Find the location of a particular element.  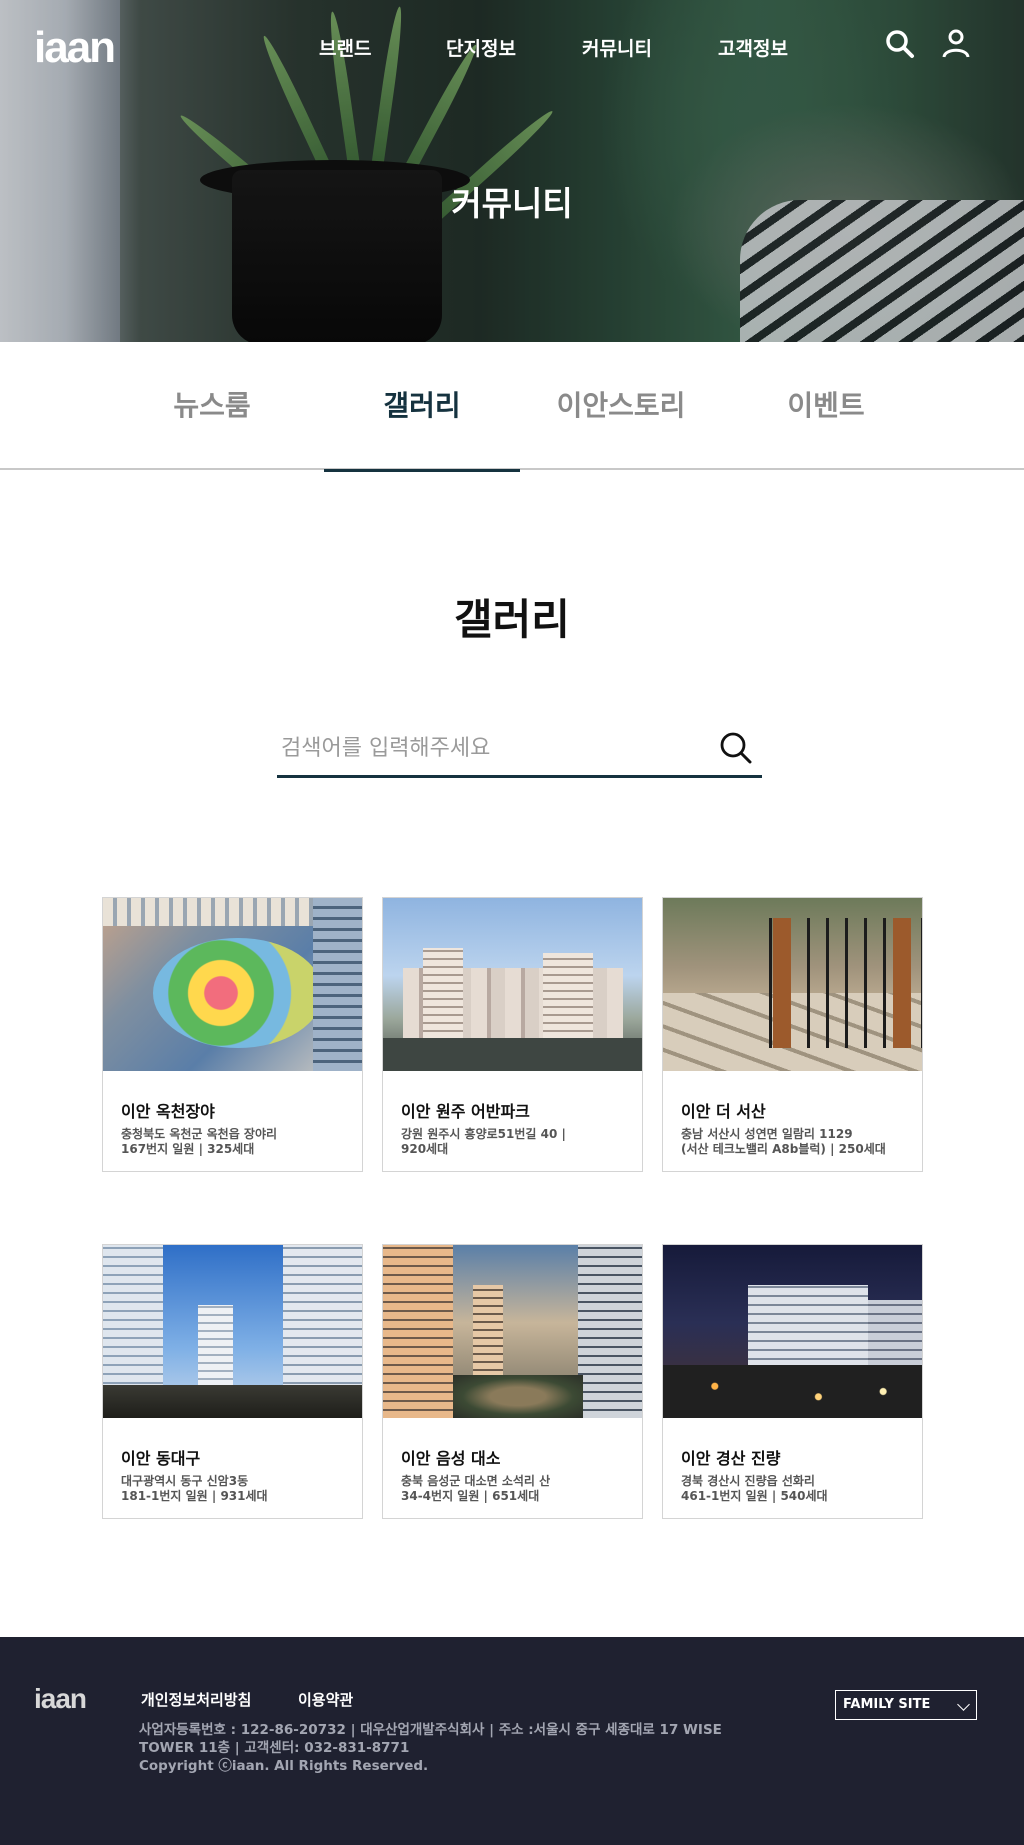

page-title: 갤러리 is located at coordinates (512, 619).